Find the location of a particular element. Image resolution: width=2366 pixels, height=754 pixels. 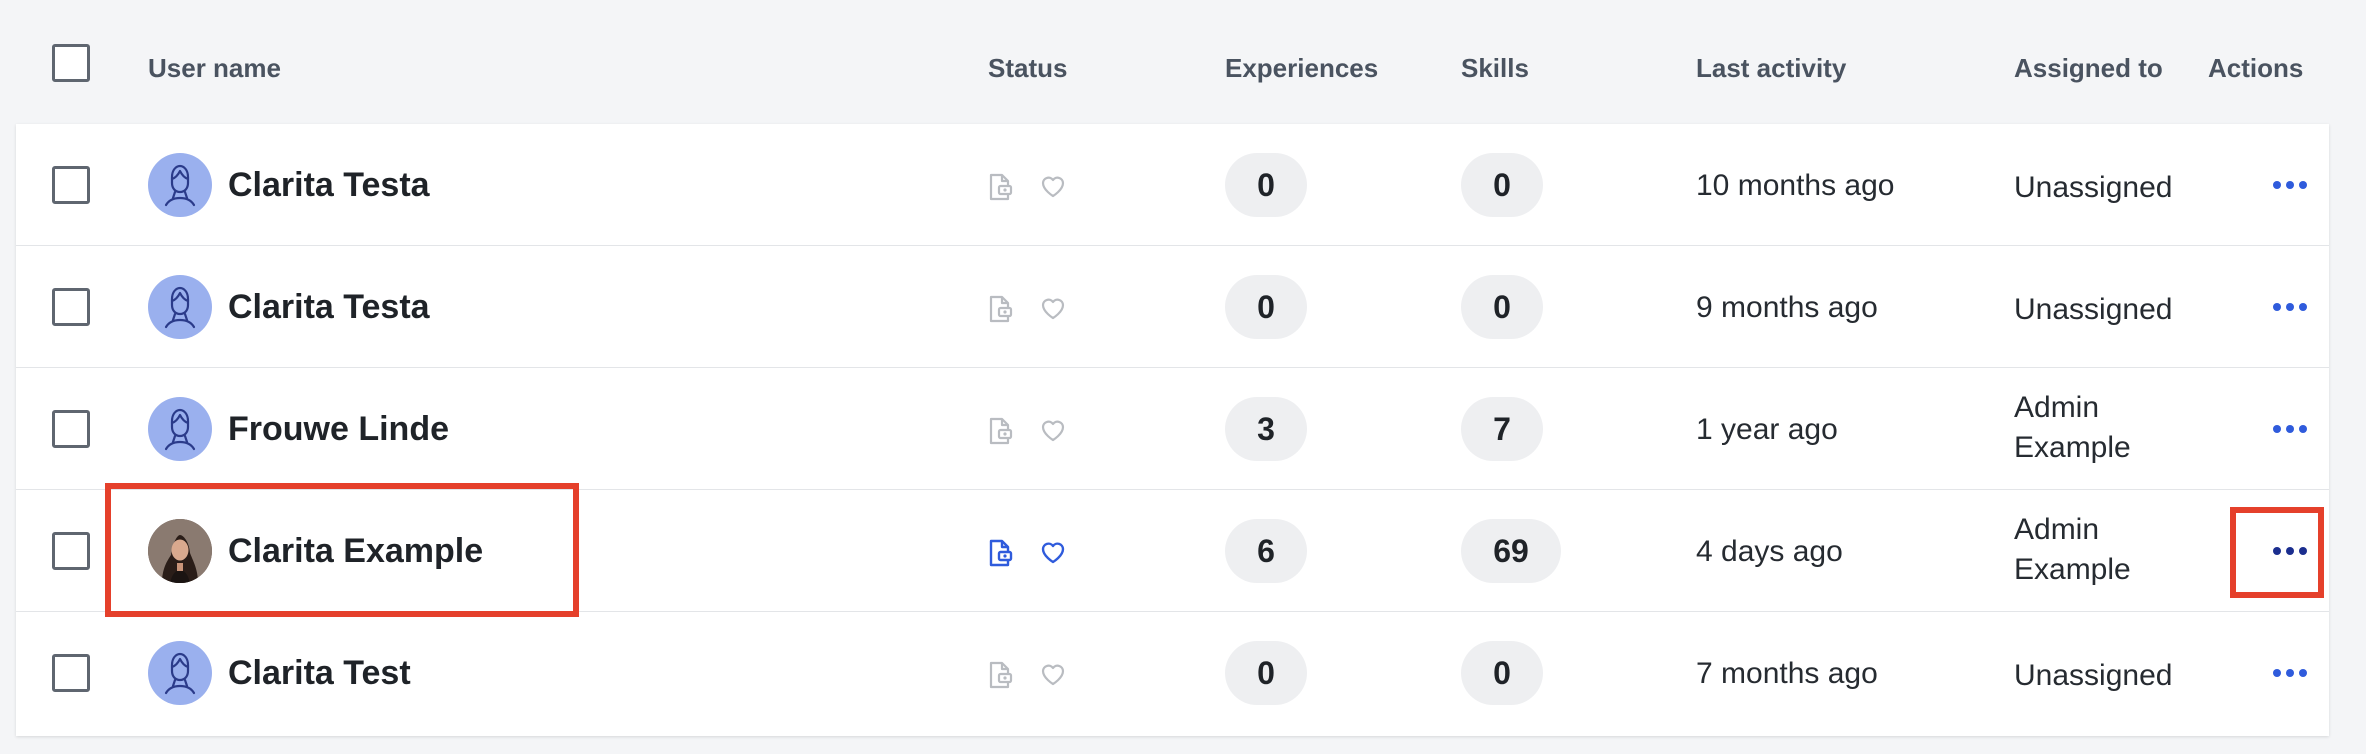

skills-count: 7 is located at coordinates (1502, 429).